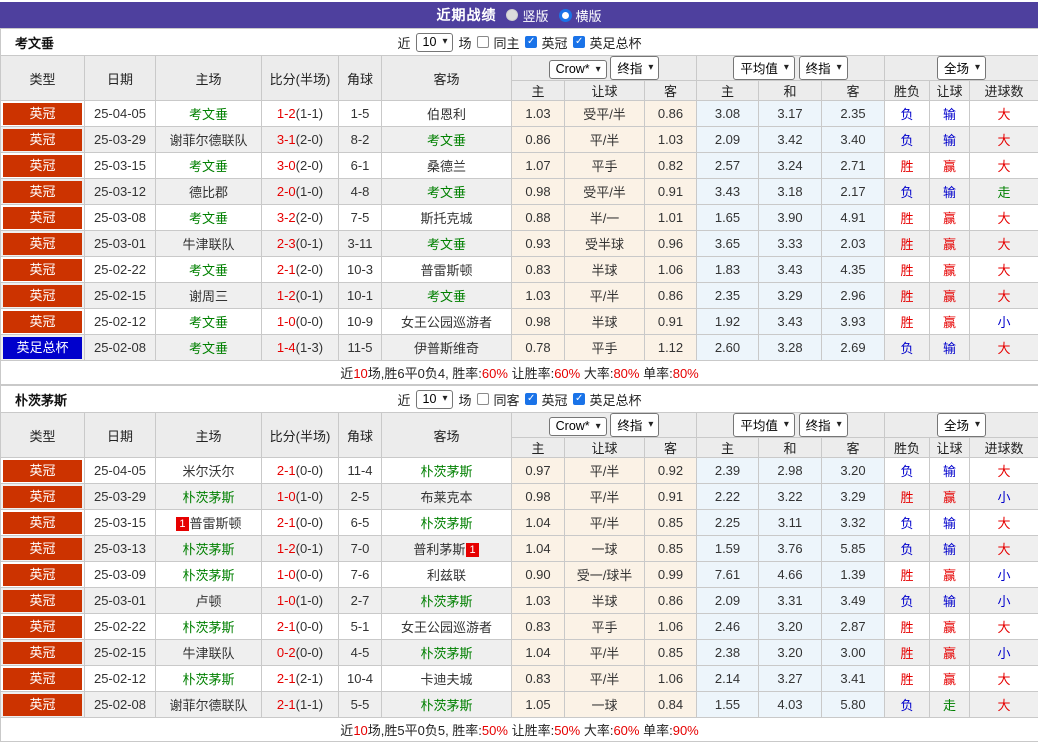 This screenshot has height=742, width=1038. I want to click on match-date: 25-04-05, so click(120, 471).